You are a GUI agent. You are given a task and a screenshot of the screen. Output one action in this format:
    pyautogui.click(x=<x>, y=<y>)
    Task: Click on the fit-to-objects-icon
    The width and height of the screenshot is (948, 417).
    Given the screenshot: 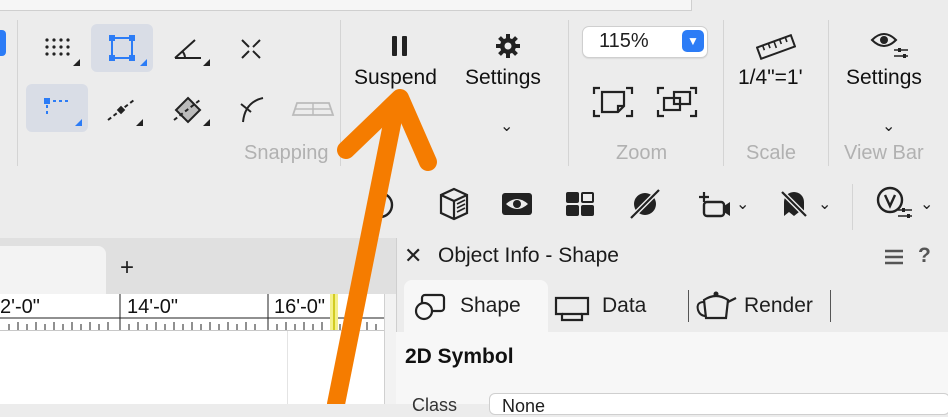 What is the action you would take?
    pyautogui.click(x=677, y=104)
    